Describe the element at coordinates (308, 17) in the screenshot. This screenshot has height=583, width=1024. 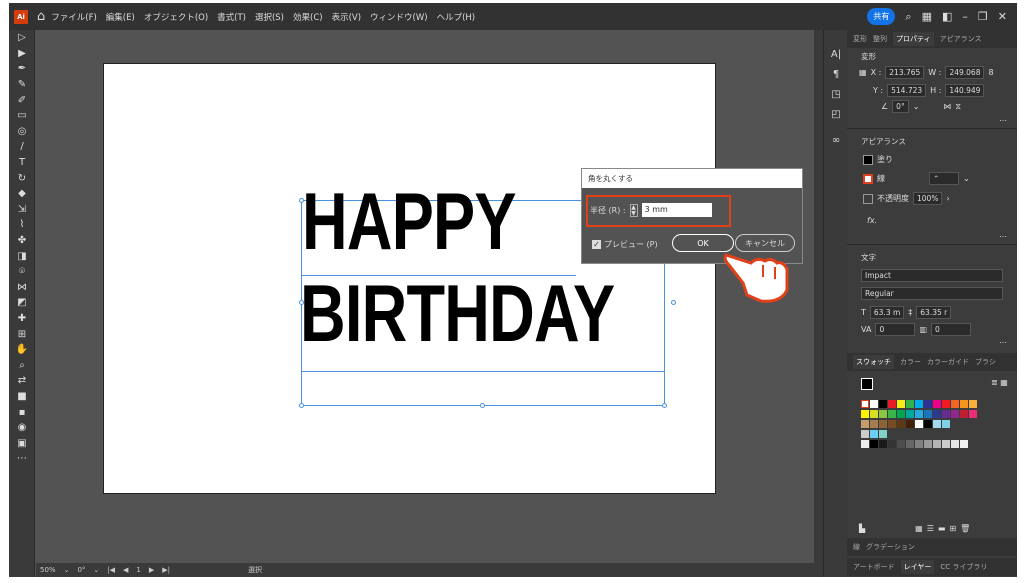
I see `menu-effect: 効果(C)` at that location.